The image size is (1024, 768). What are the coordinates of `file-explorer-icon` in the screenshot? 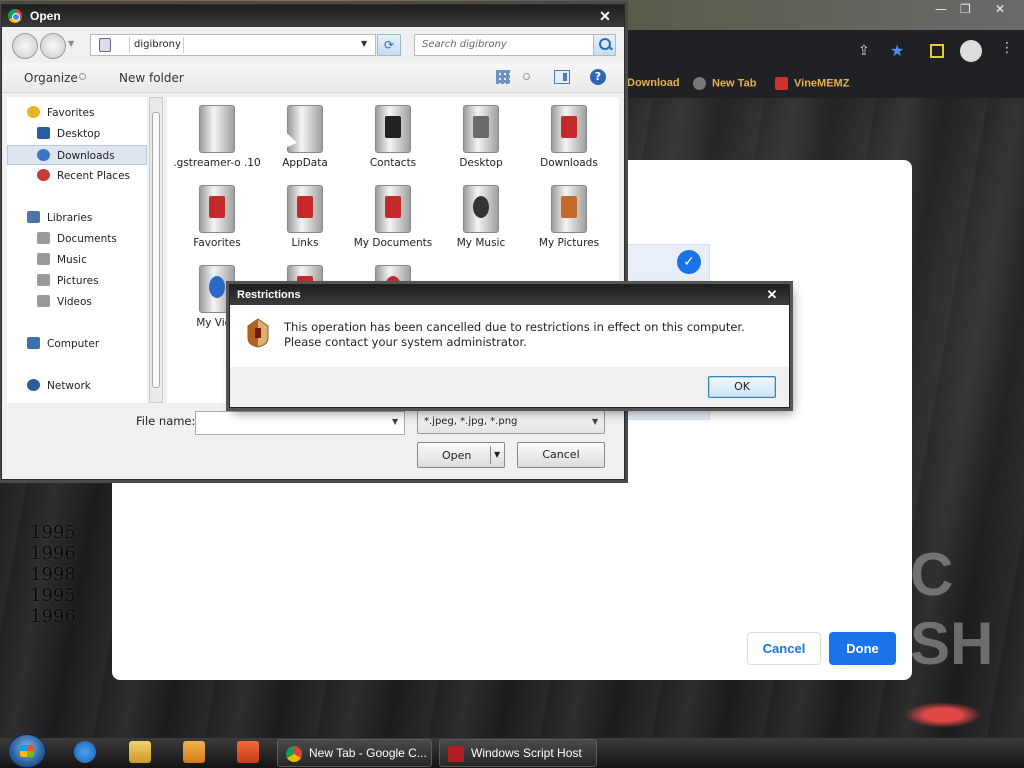 It's located at (140, 752).